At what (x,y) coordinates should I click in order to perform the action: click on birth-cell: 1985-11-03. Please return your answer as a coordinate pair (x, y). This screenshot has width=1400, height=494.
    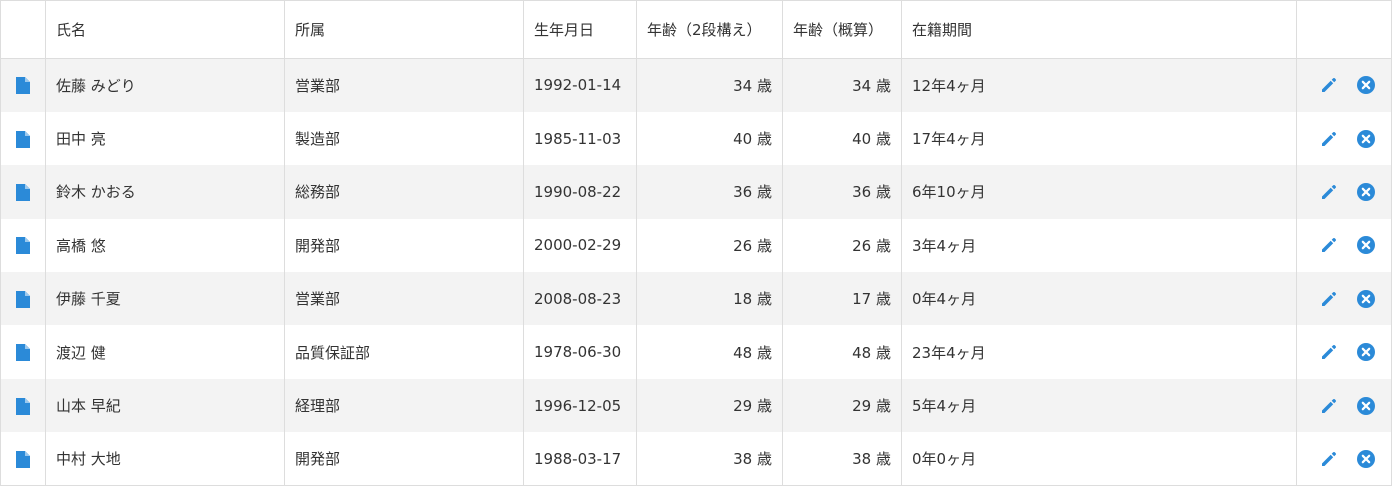
    Looking at the image, I should click on (580, 138).